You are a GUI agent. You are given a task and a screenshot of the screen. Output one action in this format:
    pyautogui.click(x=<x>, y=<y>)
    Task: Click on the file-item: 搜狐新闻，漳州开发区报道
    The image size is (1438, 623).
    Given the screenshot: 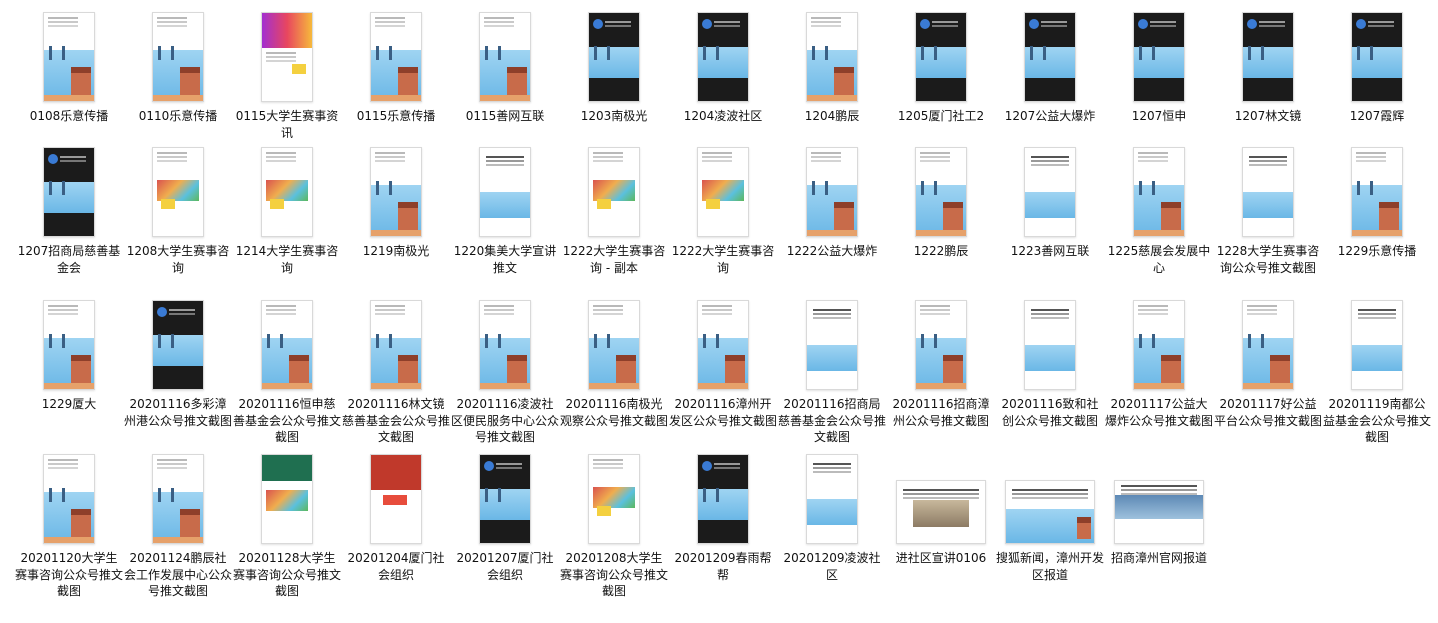 What is the action you would take?
    pyautogui.click(x=1050, y=516)
    